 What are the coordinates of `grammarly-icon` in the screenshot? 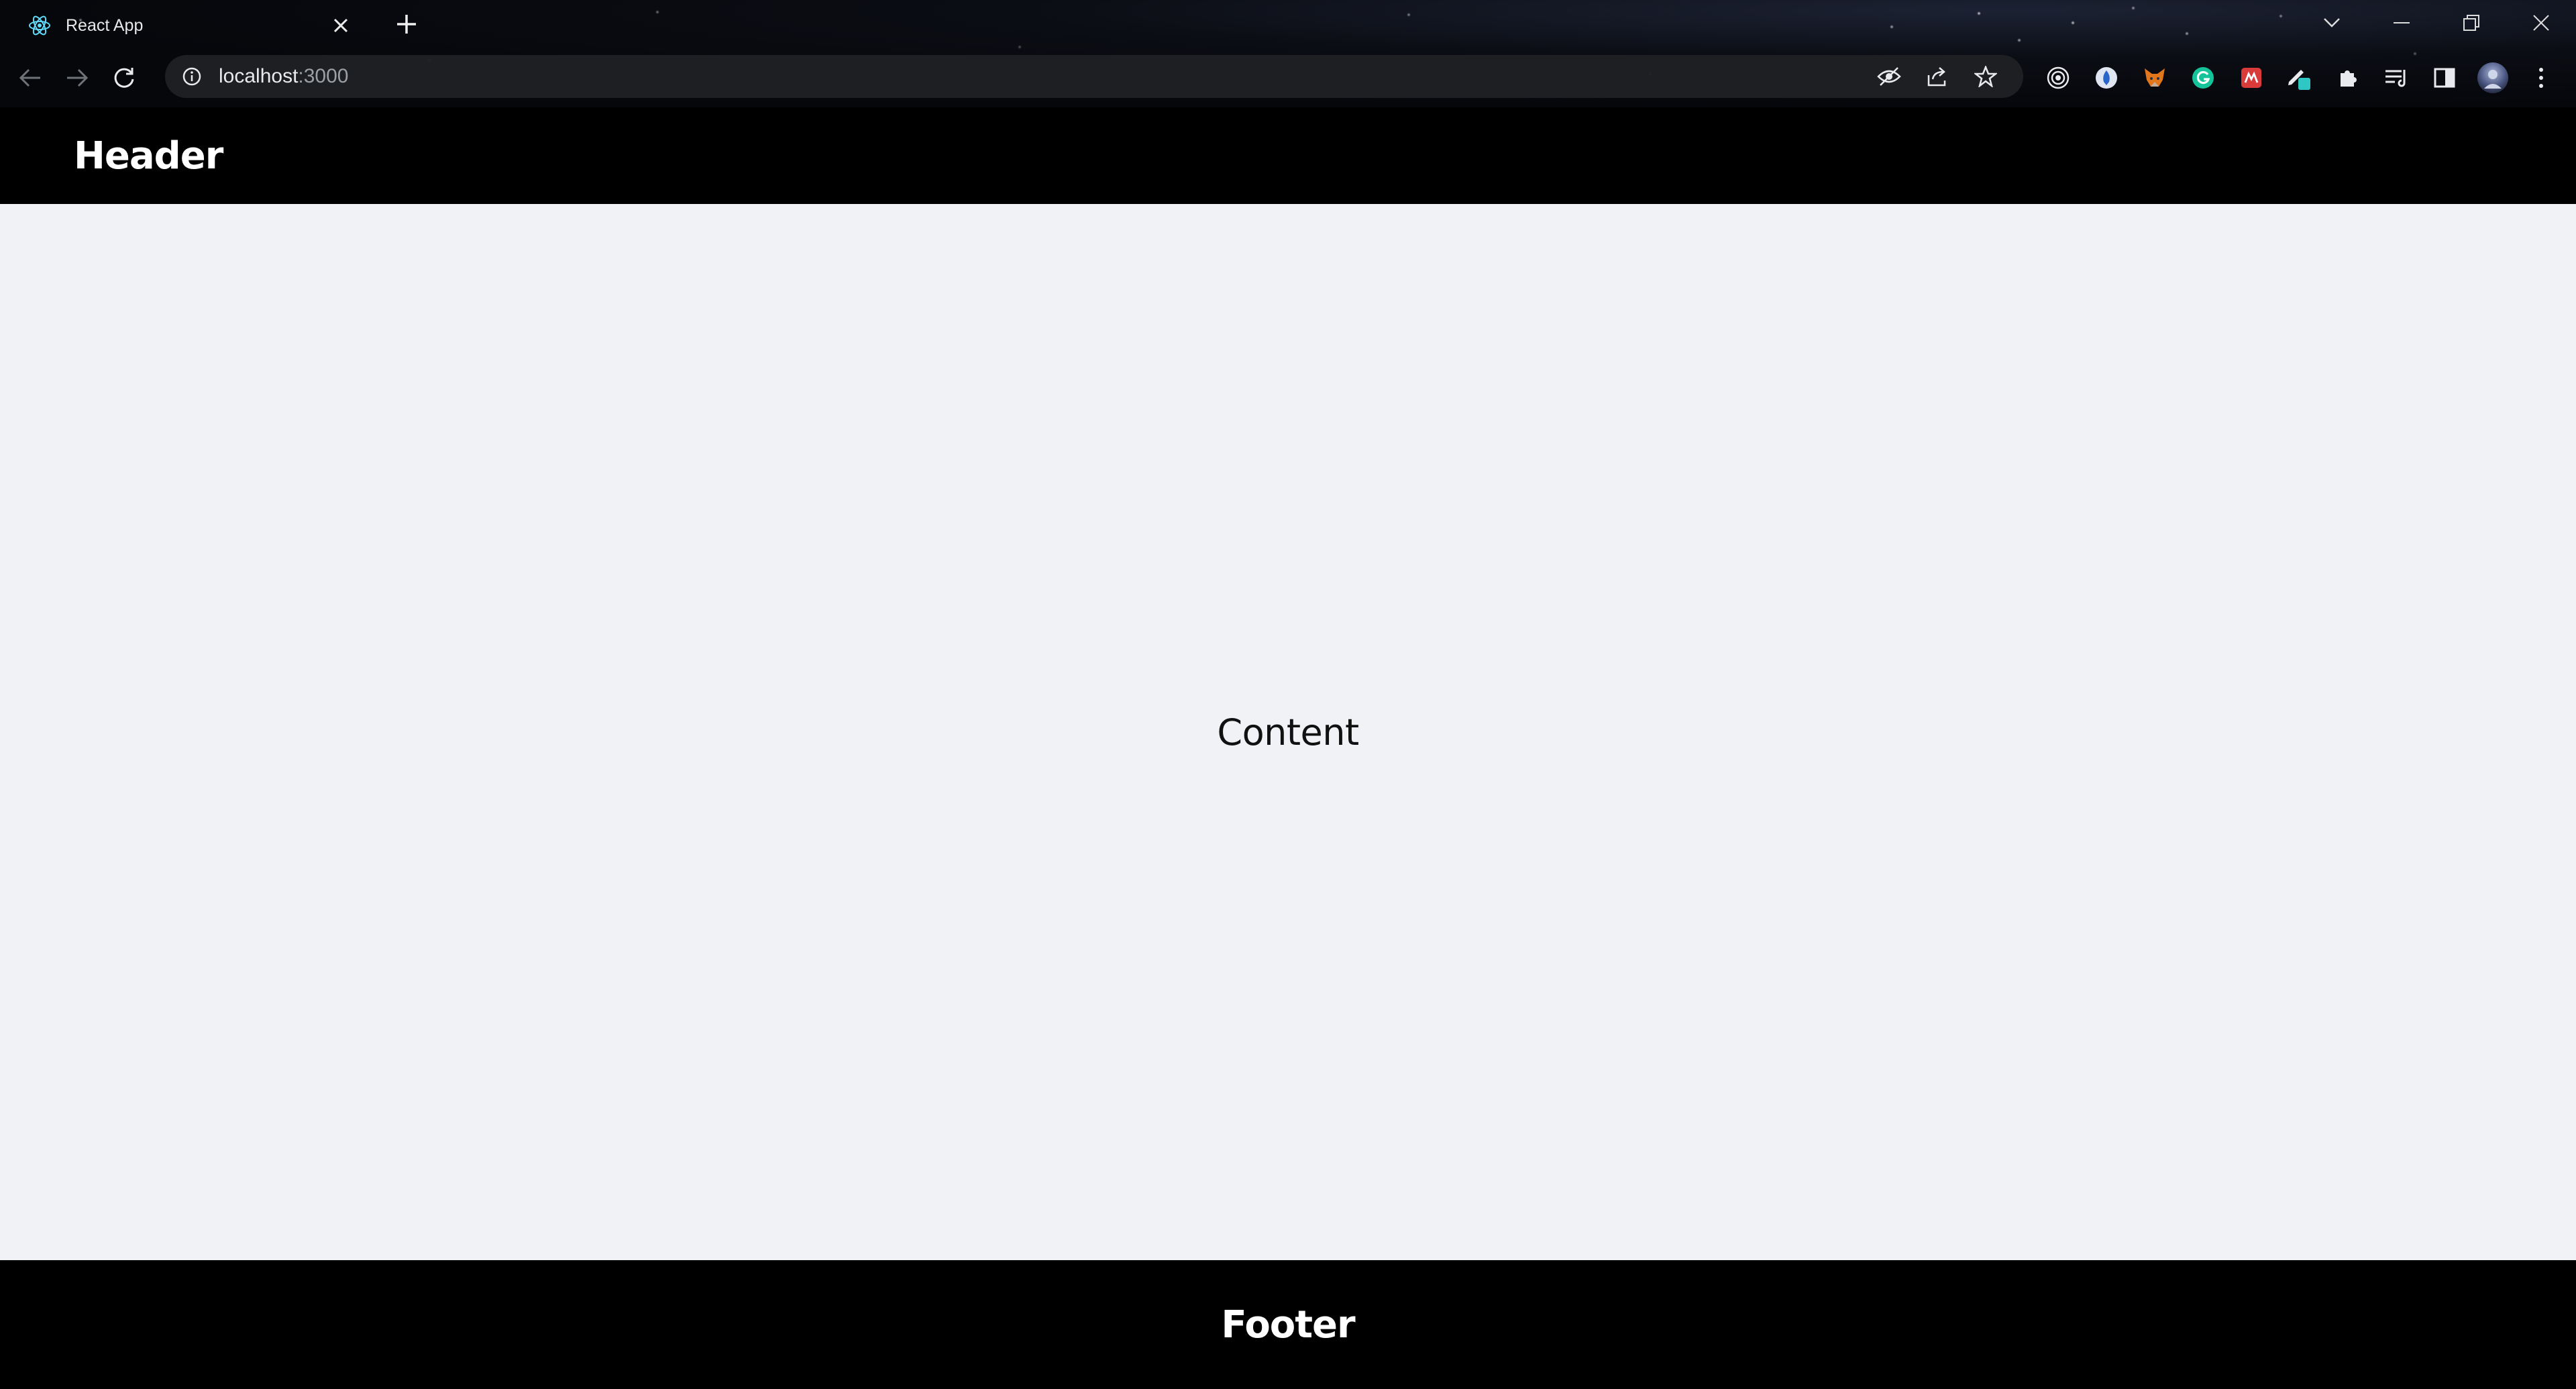 It's located at (2203, 78).